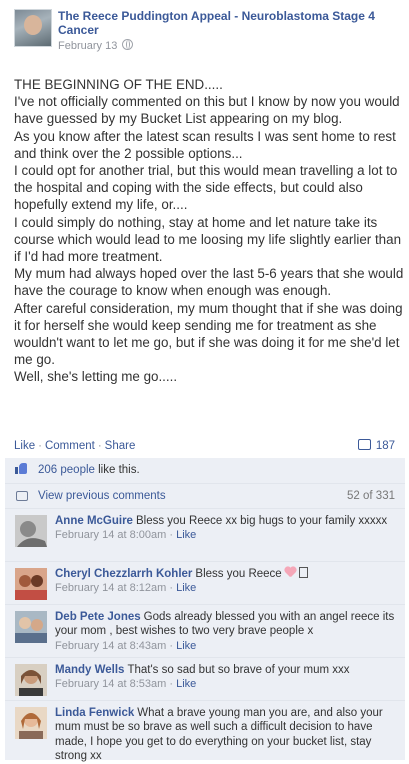  Describe the element at coordinates (290, 572) in the screenshot. I see `heart-icon` at that location.